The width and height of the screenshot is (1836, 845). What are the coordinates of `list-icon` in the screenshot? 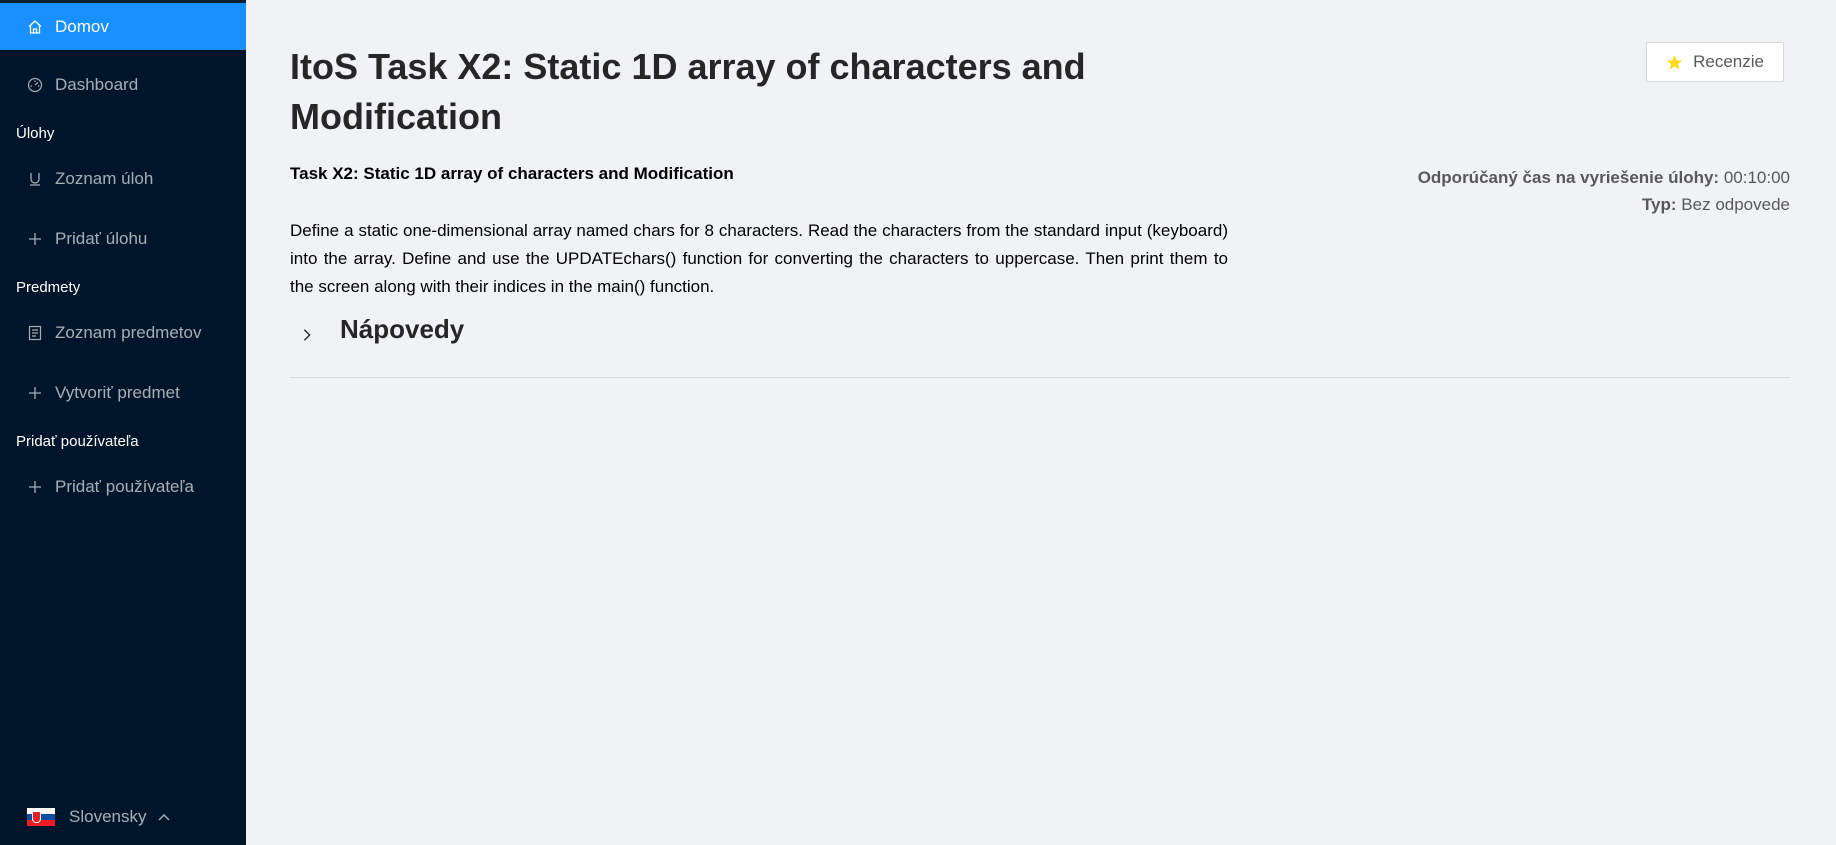 It's located at (35, 179).